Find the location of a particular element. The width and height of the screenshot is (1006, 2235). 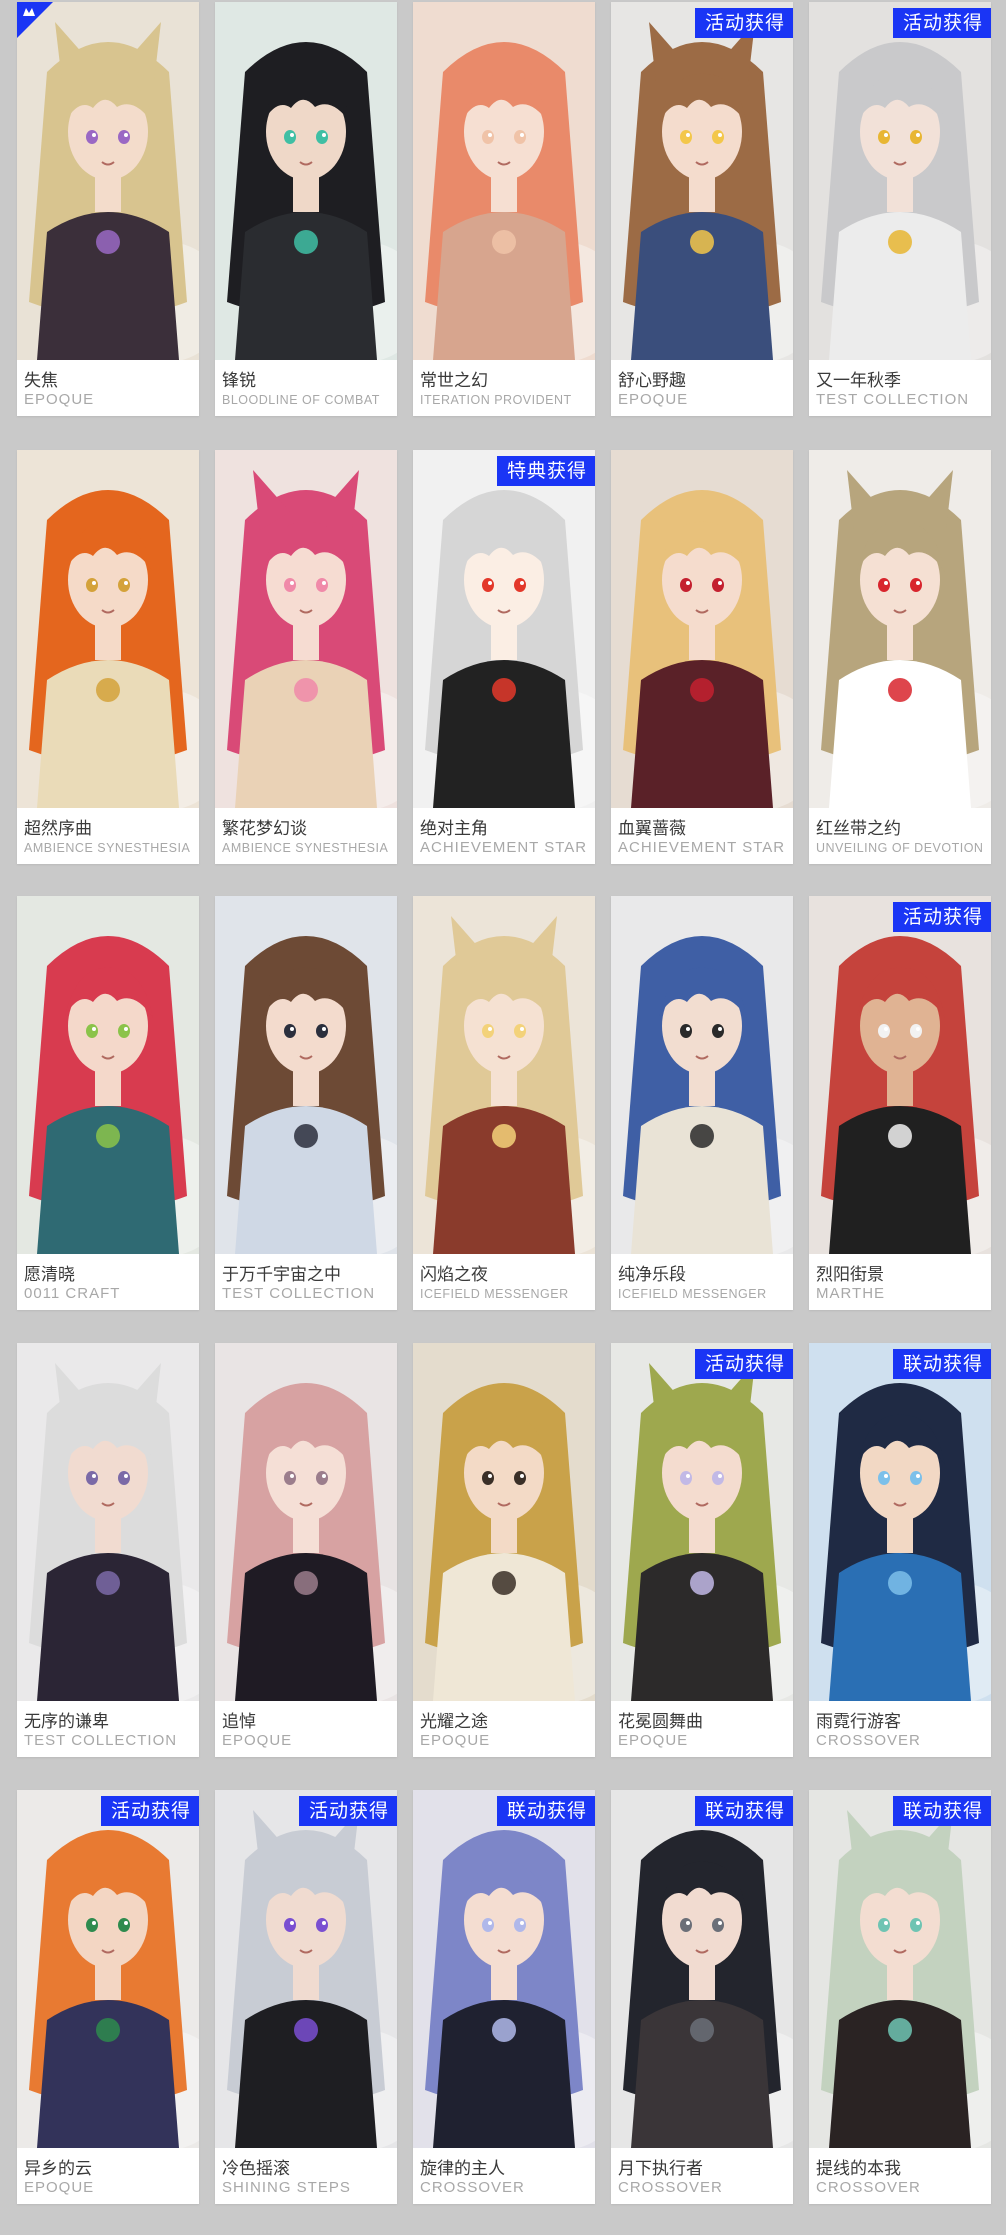

skin-name: 又一年秋季 is located at coordinates (858, 381).